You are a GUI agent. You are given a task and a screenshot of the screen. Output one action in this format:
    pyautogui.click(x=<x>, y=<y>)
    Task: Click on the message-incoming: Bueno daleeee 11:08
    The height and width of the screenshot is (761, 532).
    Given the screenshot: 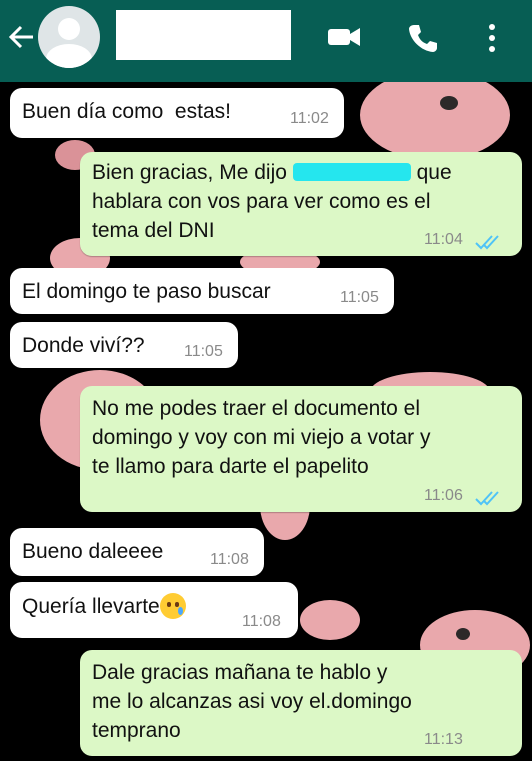 What is the action you would take?
    pyautogui.click(x=137, y=552)
    